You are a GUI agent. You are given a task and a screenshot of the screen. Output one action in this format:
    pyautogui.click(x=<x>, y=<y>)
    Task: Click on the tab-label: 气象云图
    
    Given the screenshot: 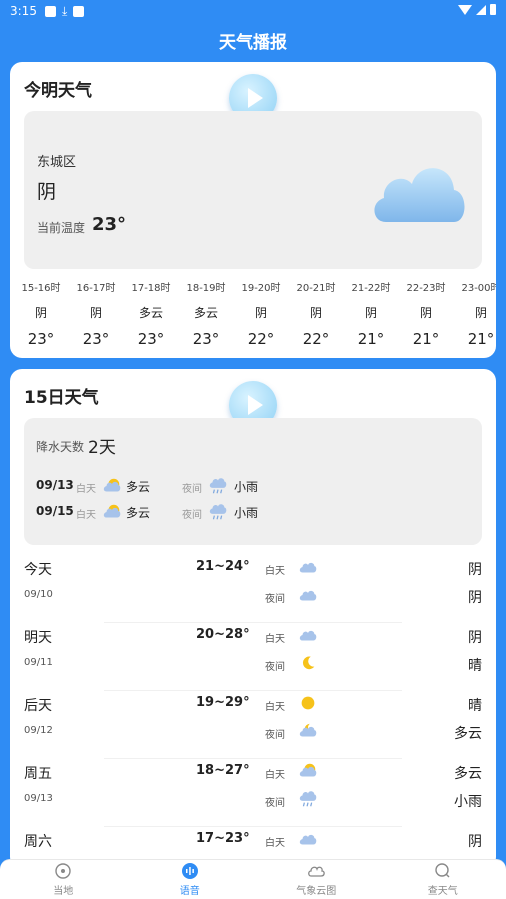 What is the action you would take?
    pyautogui.click(x=316, y=891)
    